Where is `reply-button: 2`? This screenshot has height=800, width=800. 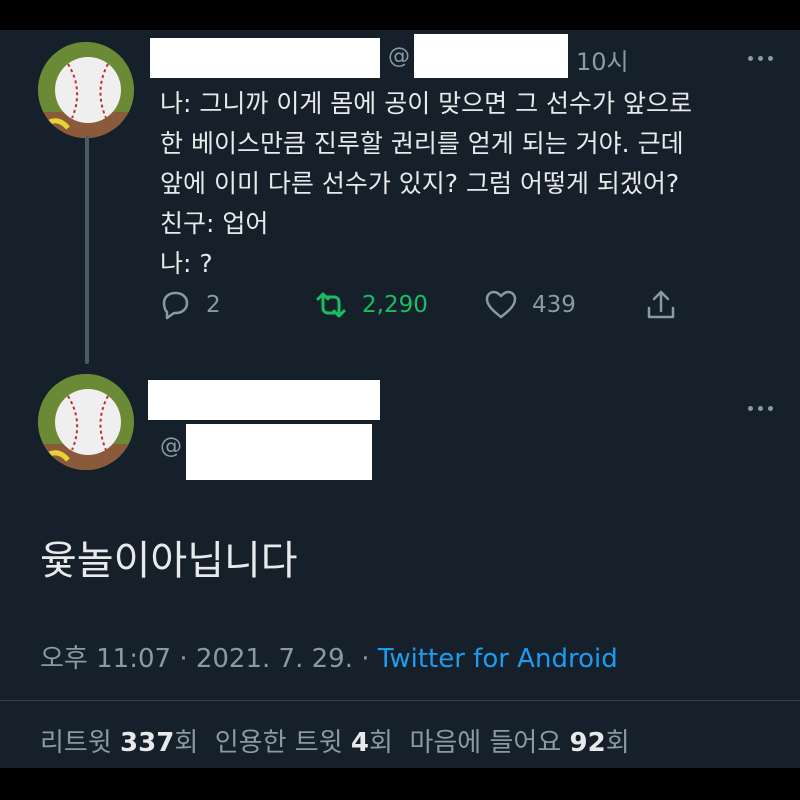
reply-button: 2 is located at coordinates (189, 305).